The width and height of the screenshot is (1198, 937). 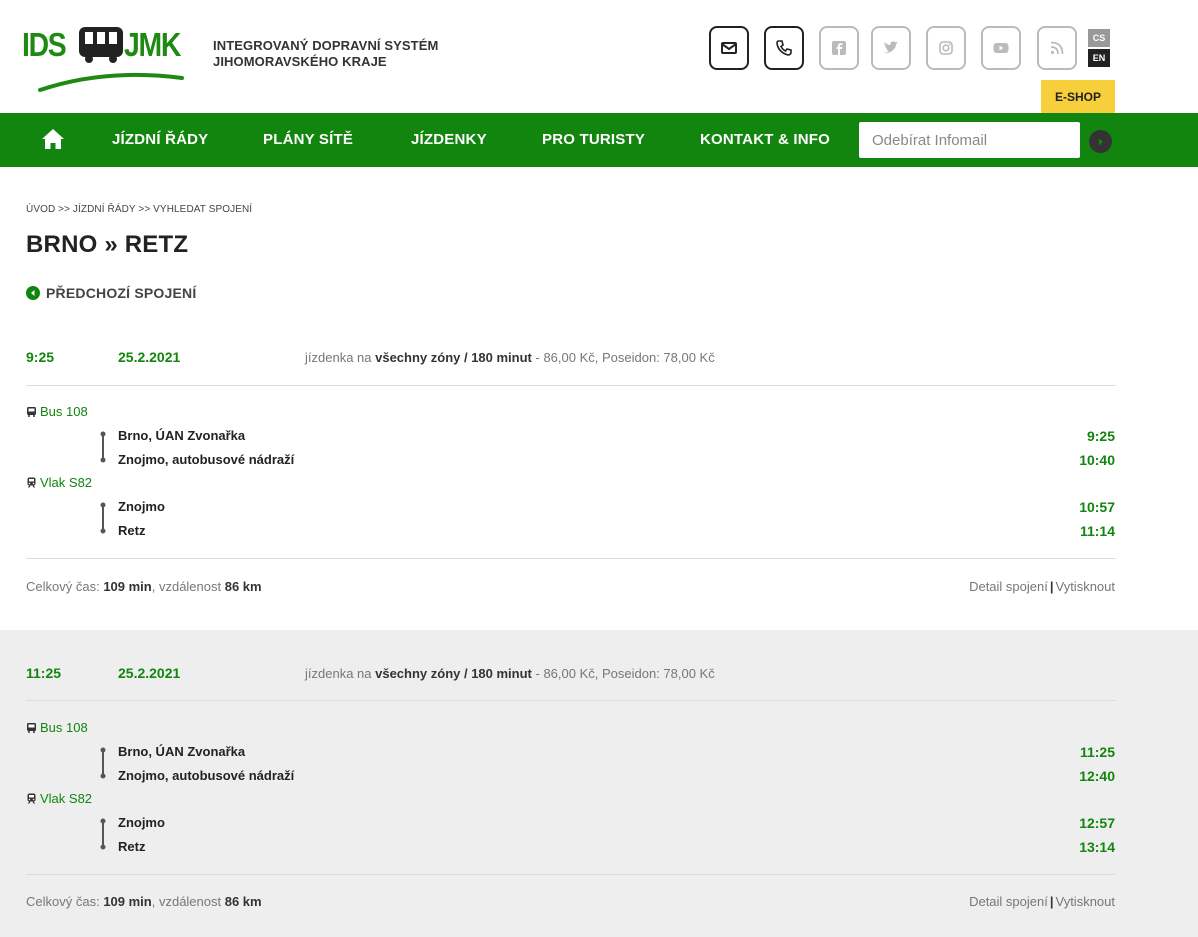 What do you see at coordinates (1097, 776) in the screenshot?
I see `stop-time: 12:40` at bounding box center [1097, 776].